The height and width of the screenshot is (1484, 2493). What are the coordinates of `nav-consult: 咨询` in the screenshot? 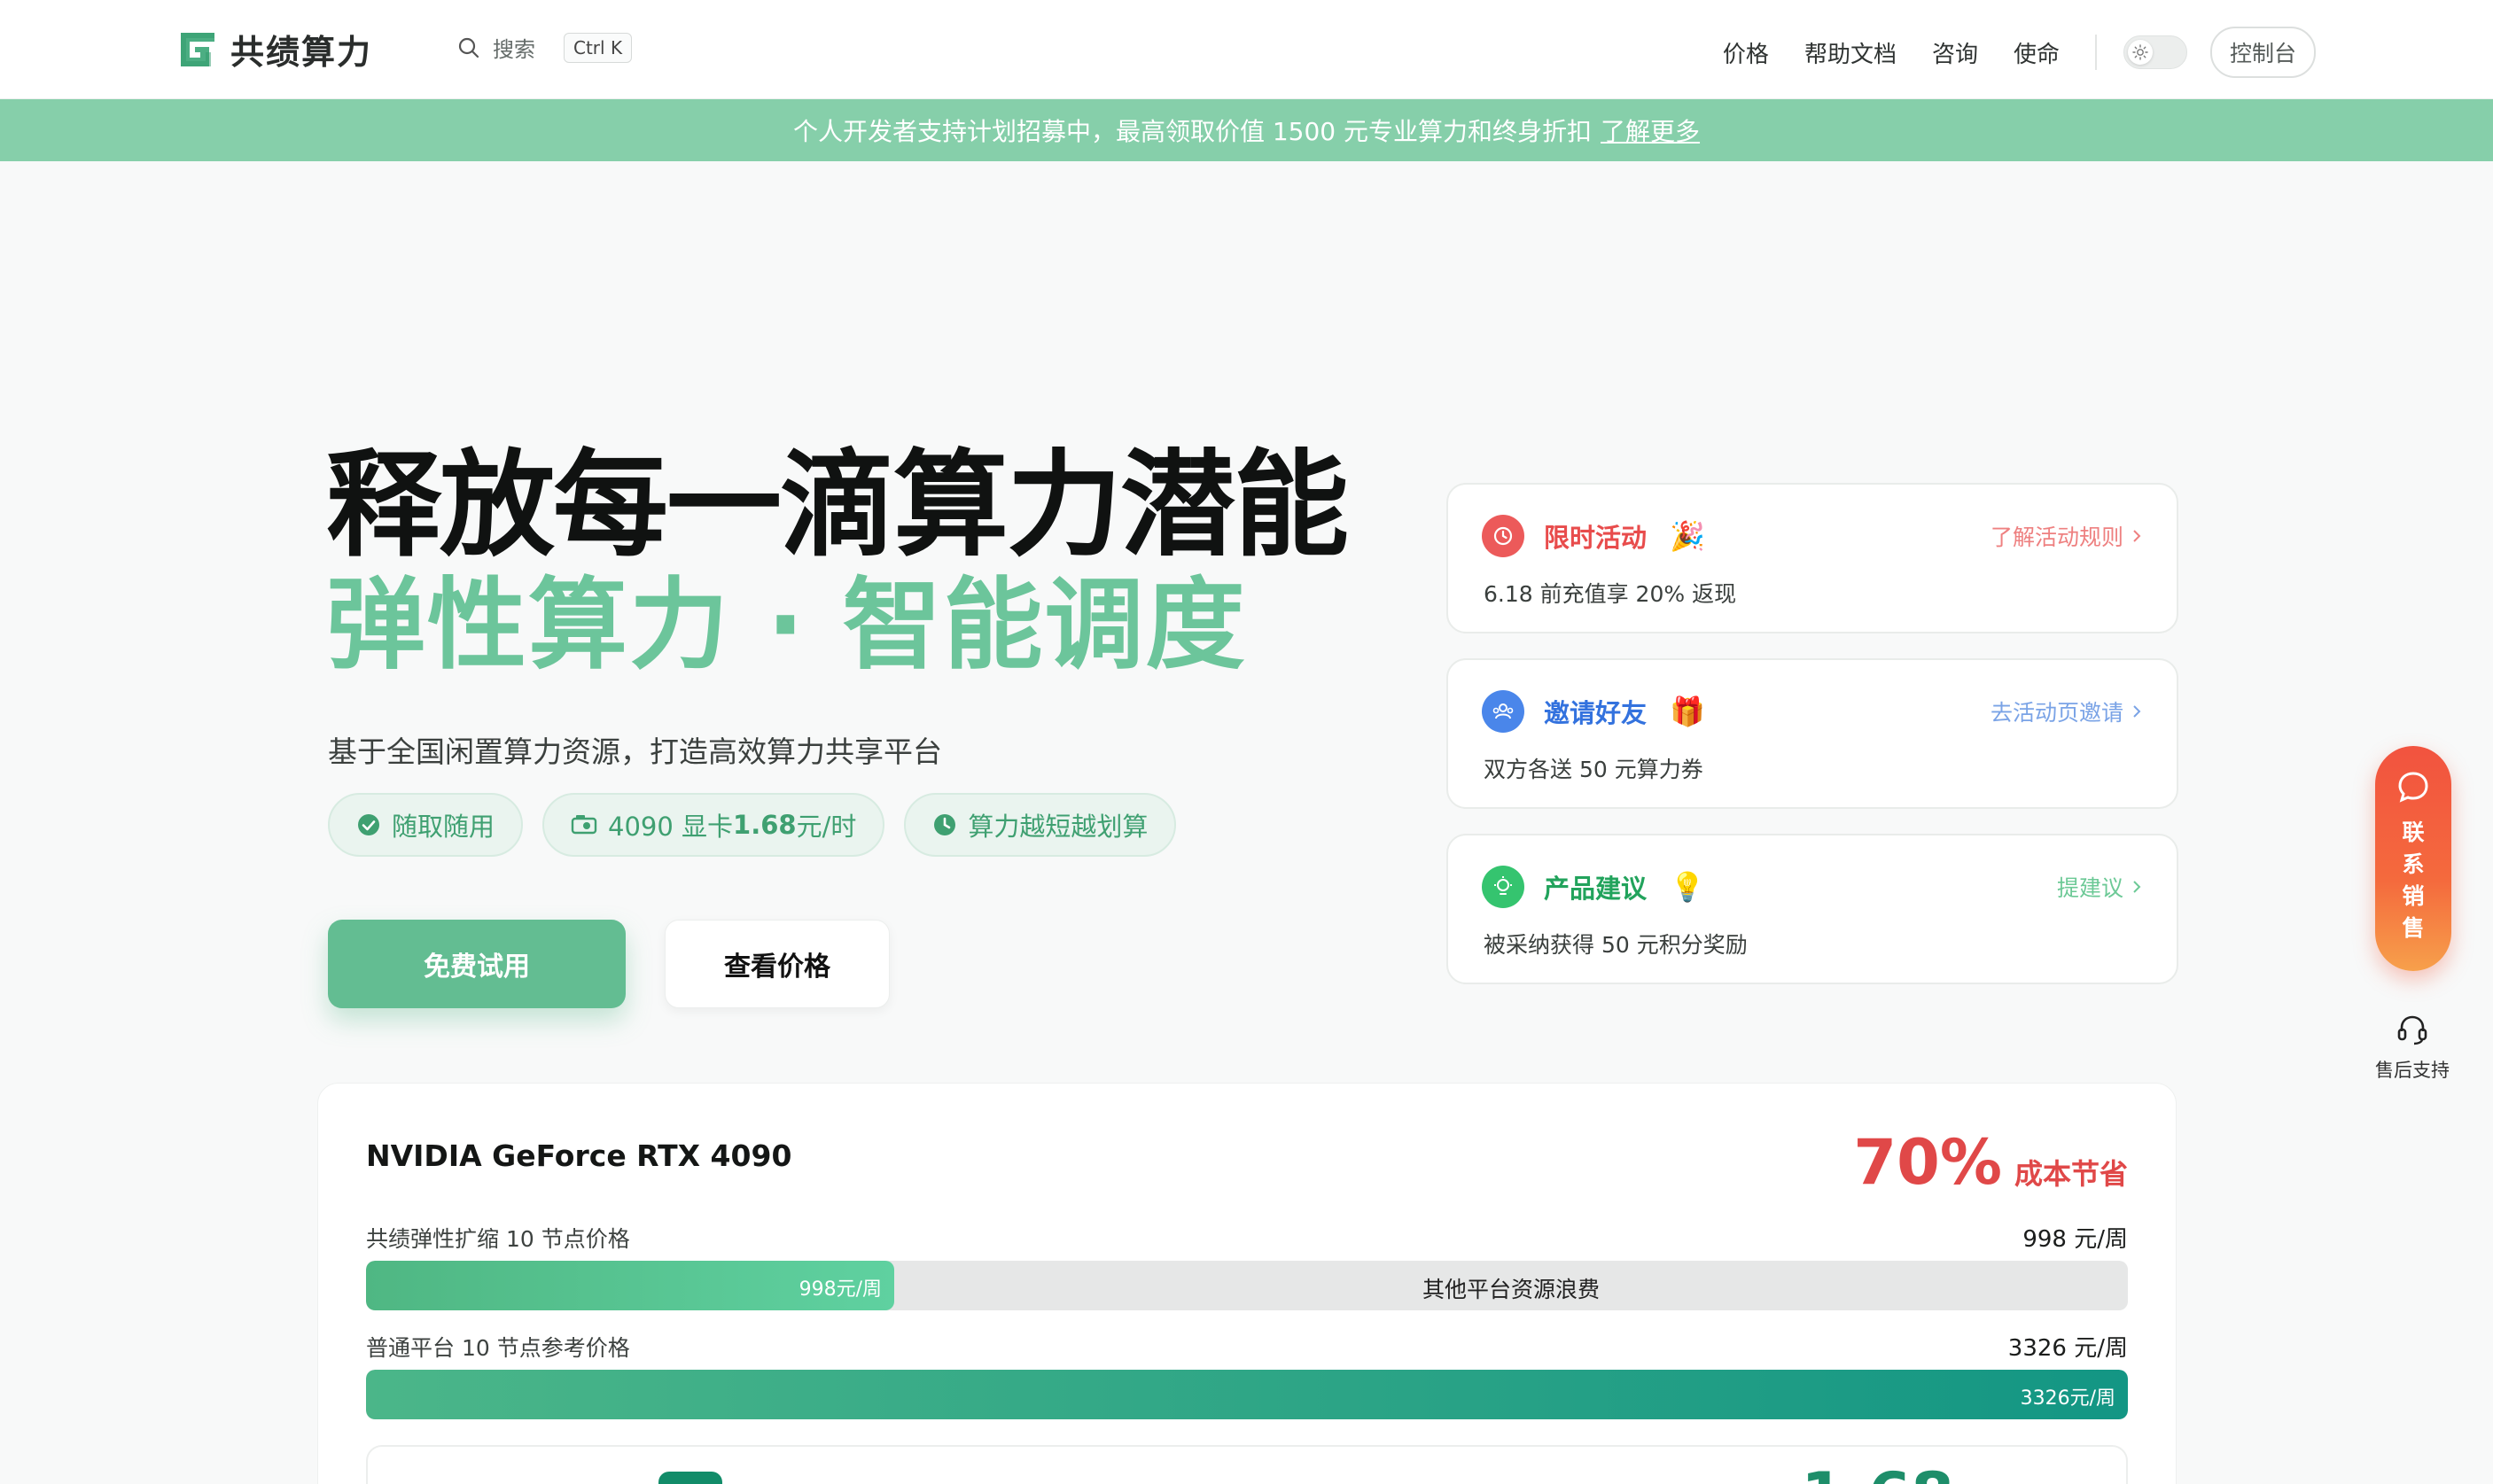 It's located at (1955, 52).